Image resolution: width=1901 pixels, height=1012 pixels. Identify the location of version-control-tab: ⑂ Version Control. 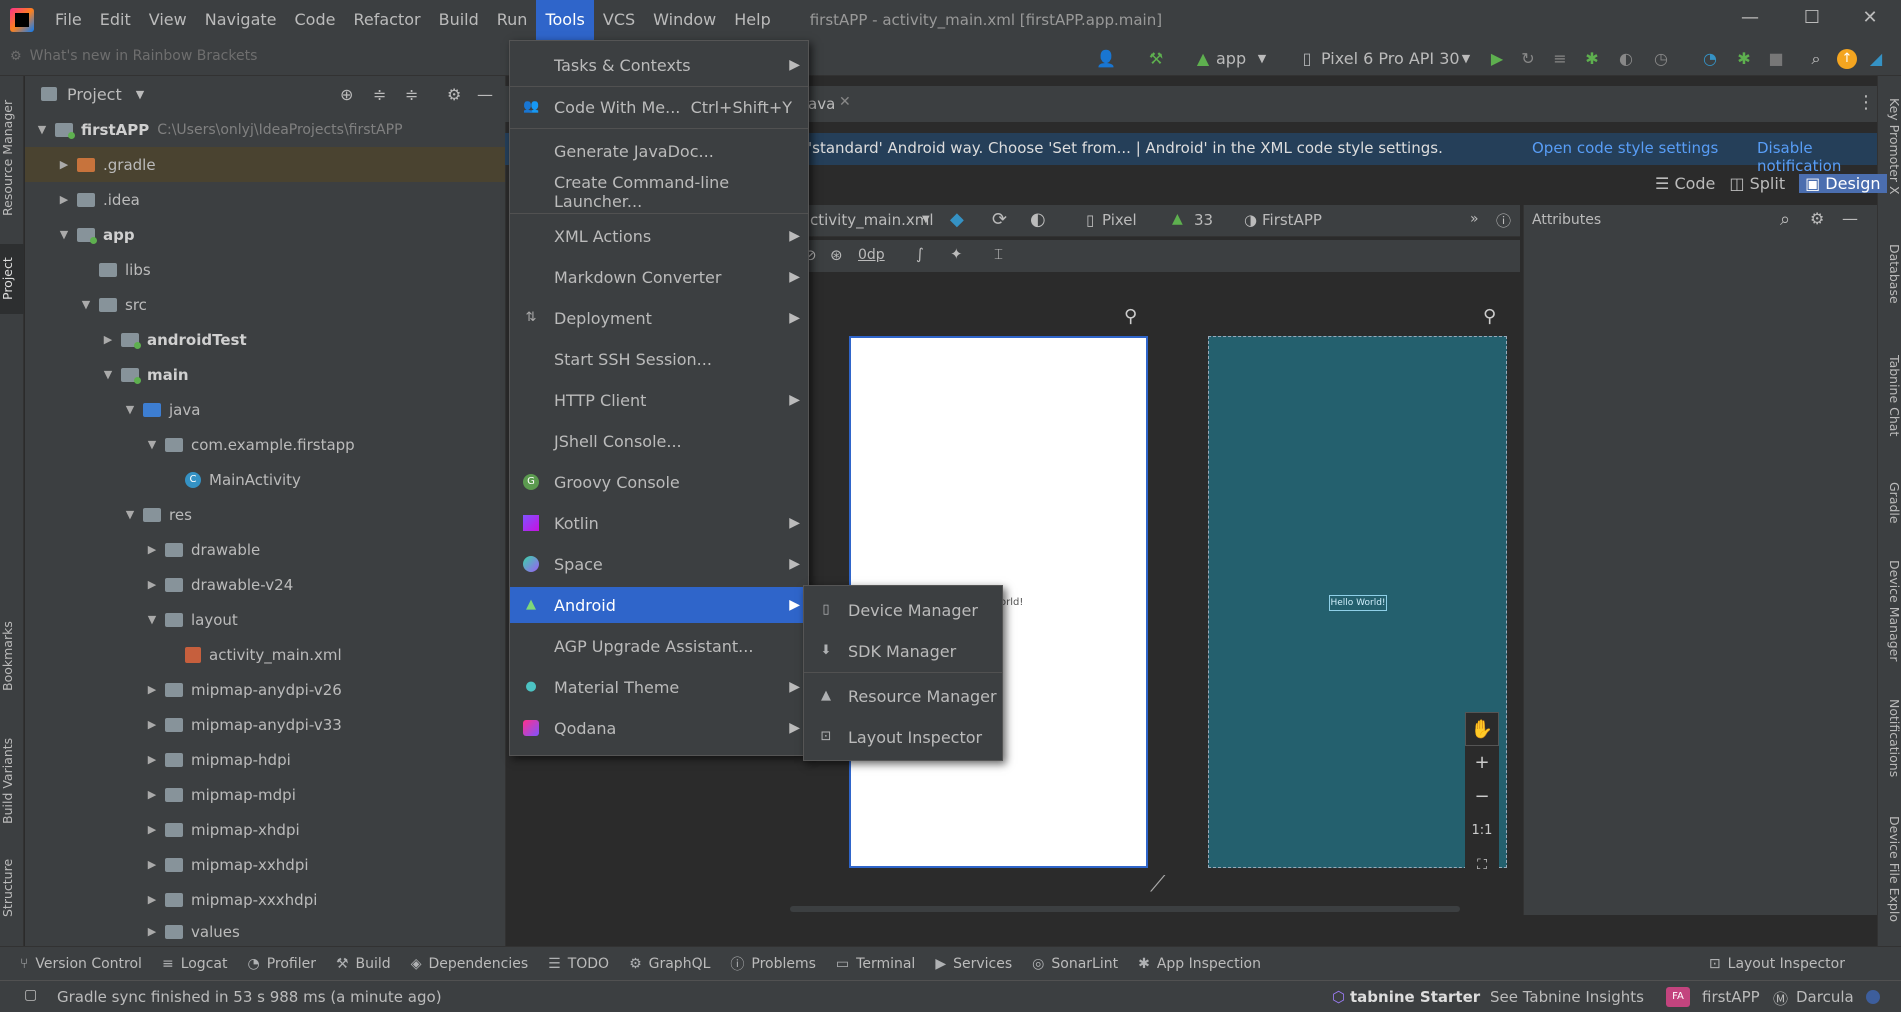
(81, 964).